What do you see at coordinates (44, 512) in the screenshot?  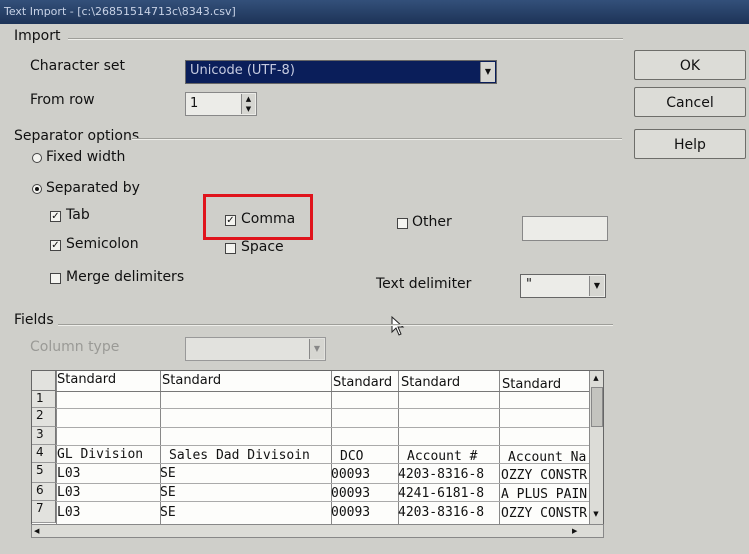 I see `row-number: 7` at bounding box center [44, 512].